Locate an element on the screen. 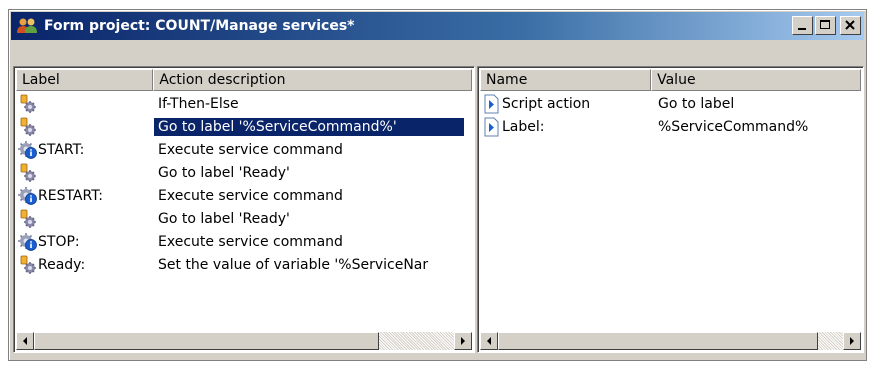  left-horizontal-scrollbar is located at coordinates (244, 341).